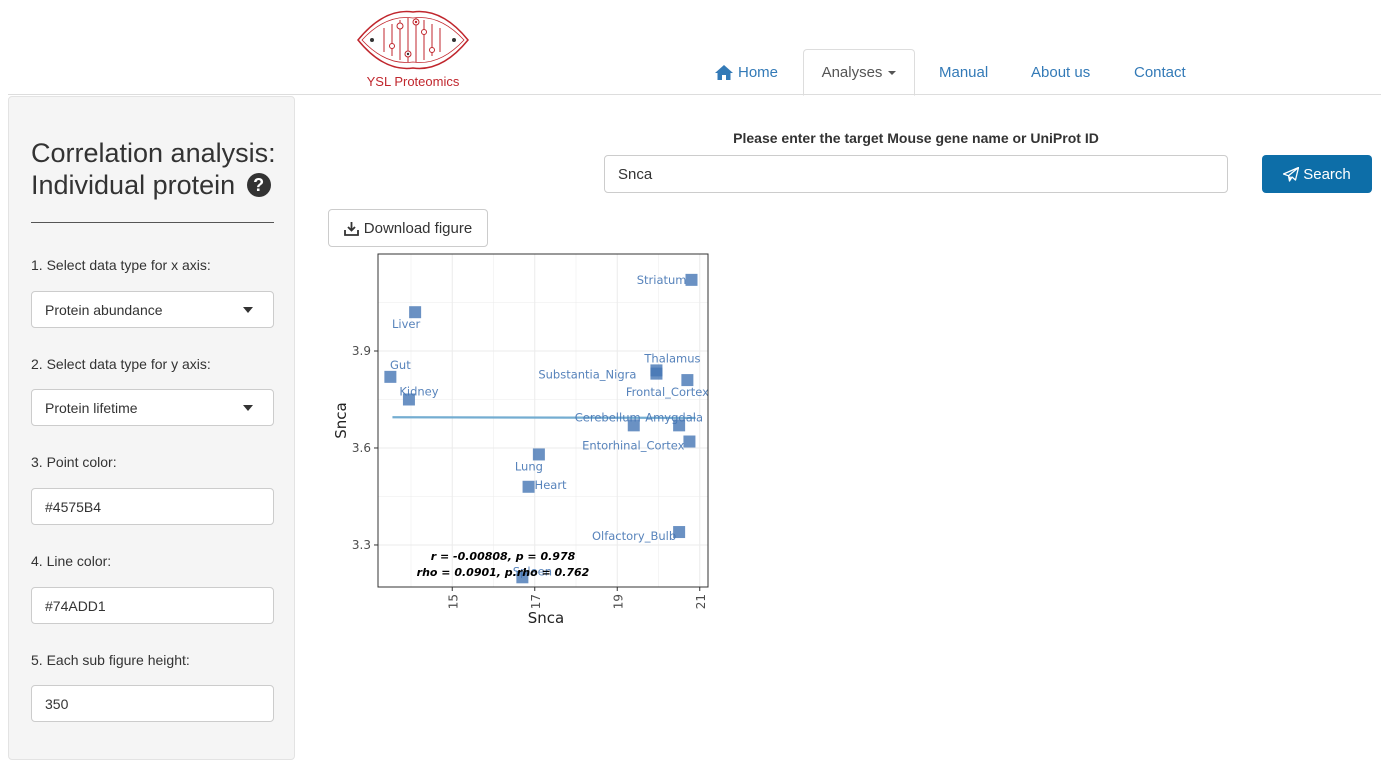 The height and width of the screenshot is (771, 1381). What do you see at coordinates (674, 417) in the screenshot?
I see `point-label: Amygdala` at bounding box center [674, 417].